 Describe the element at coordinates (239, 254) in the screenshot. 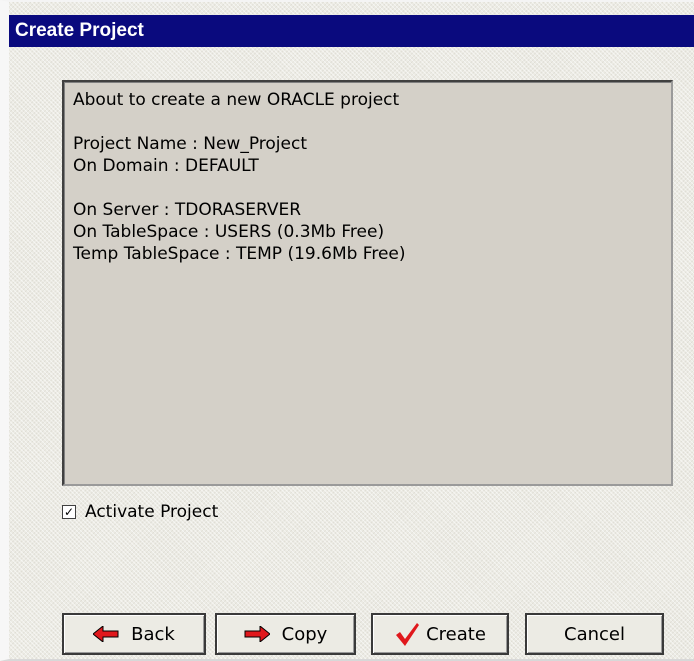

I see `summary-temp-tablespace: Temp TableSpace : TEMP (19.6Mb Free)` at that location.